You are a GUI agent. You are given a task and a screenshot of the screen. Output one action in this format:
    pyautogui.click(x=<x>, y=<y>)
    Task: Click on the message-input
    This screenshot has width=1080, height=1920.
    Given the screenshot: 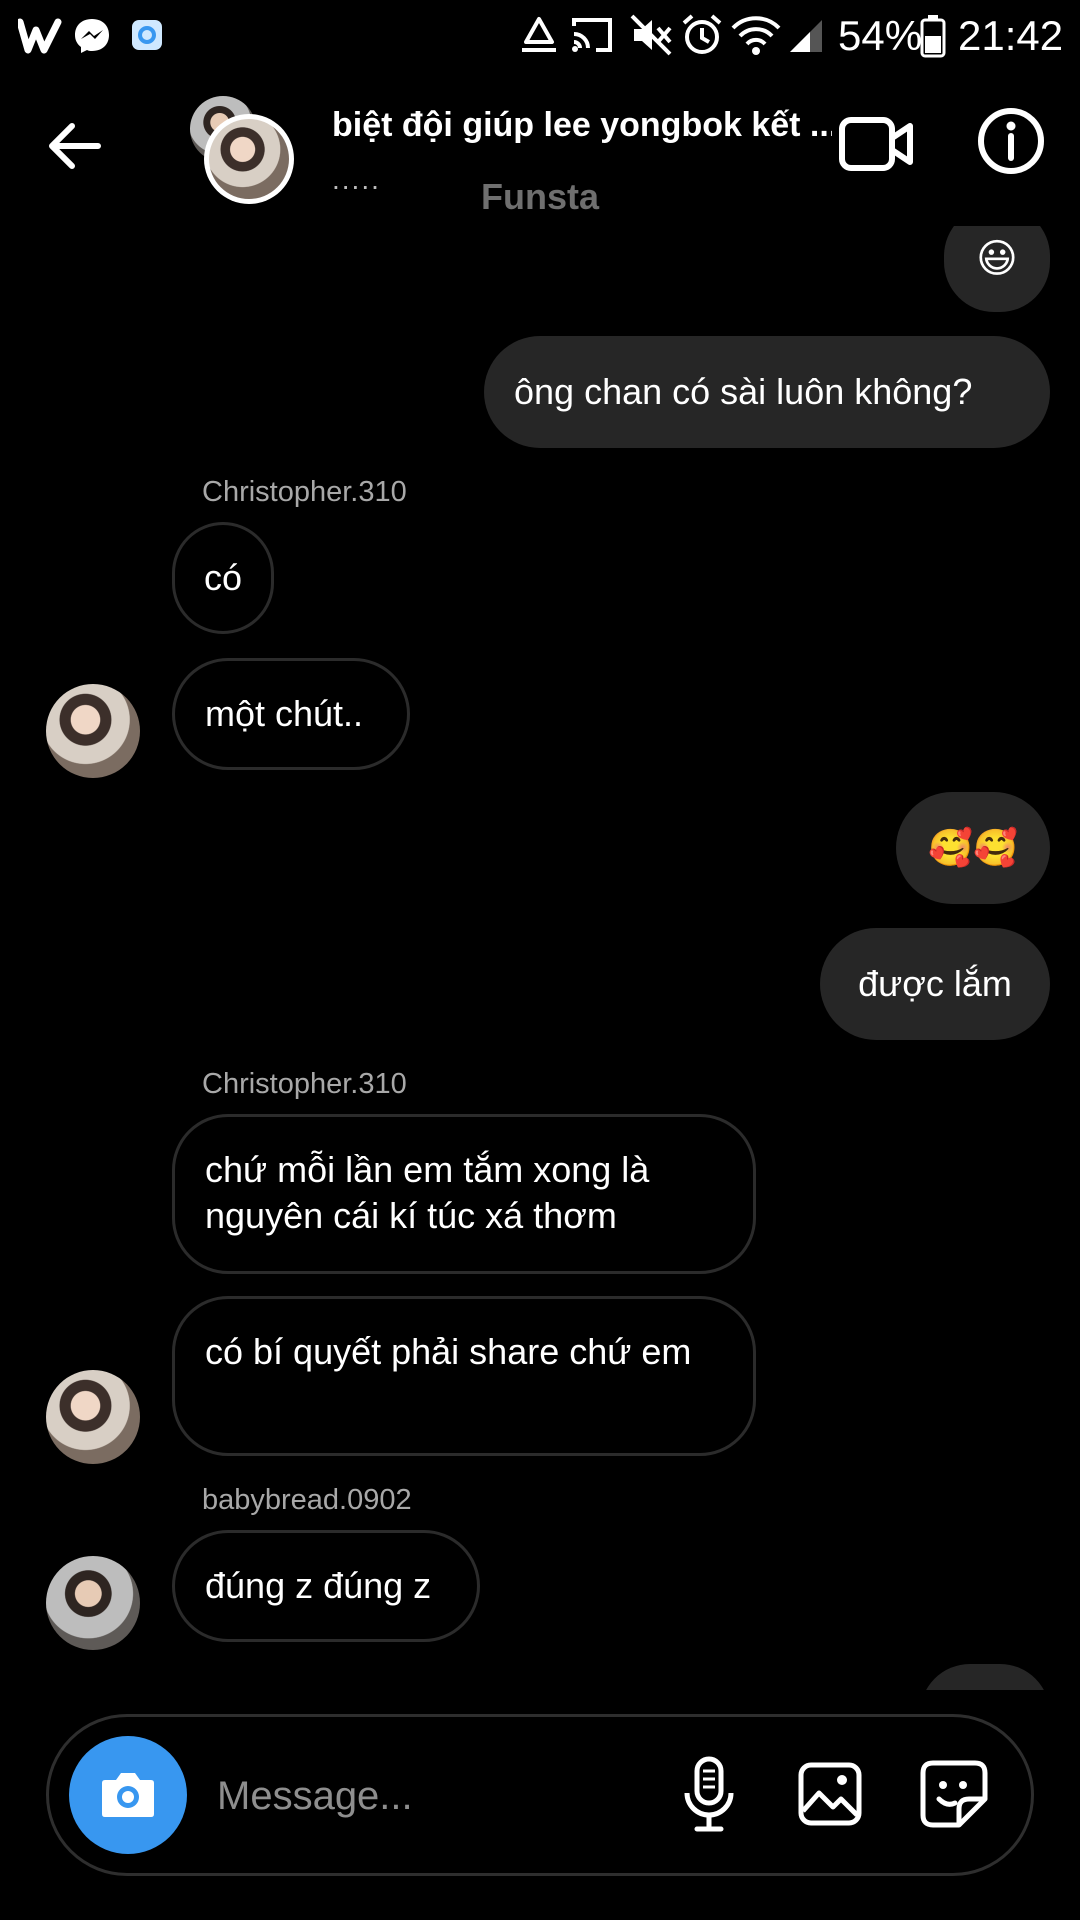 What is the action you would take?
    pyautogui.click(x=452, y=1796)
    